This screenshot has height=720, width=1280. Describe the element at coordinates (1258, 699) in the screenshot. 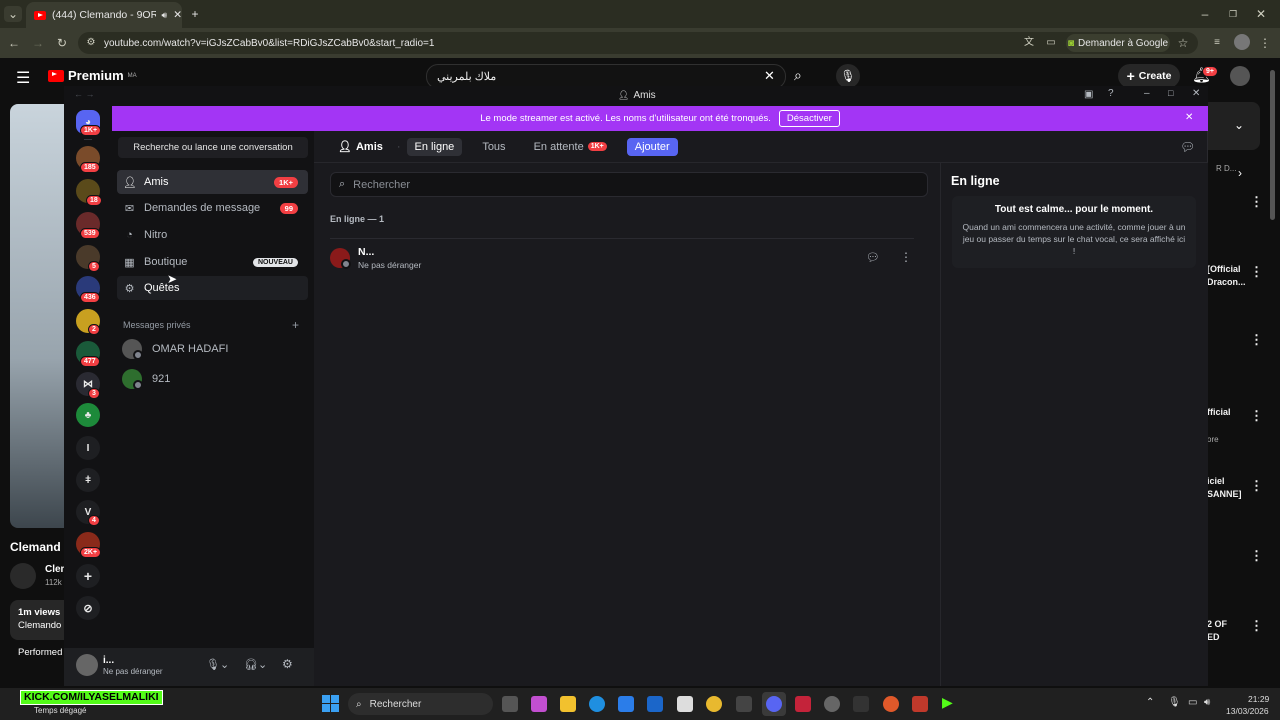

I see `clock-time: 21:29` at that location.